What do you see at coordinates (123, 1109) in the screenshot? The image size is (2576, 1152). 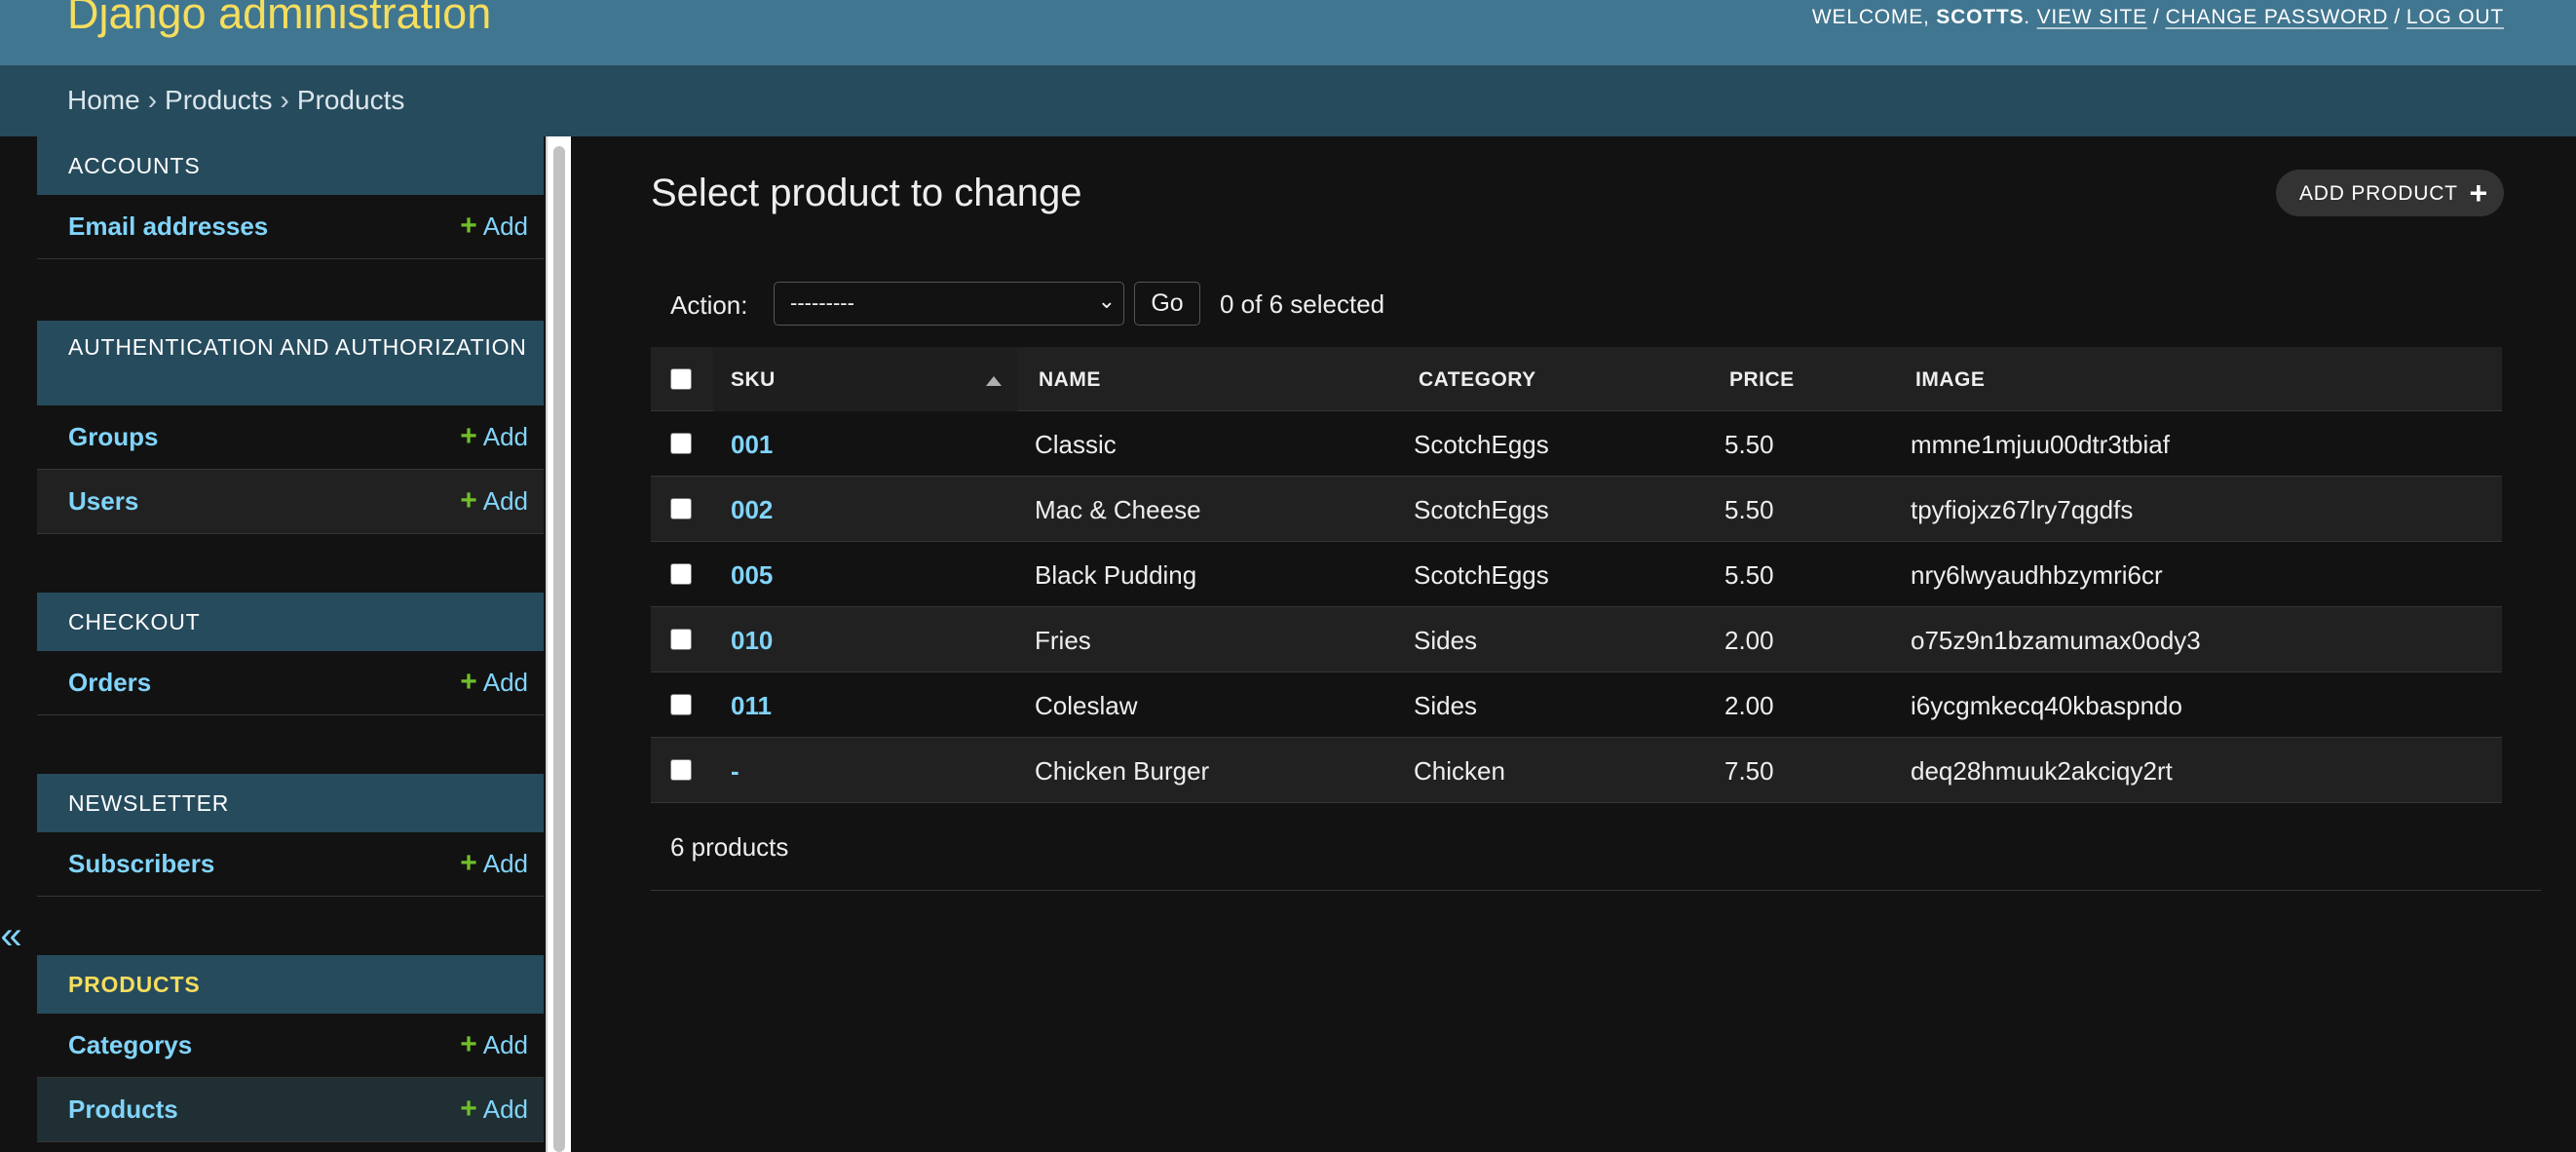 I see `sidebar-item-label: Products` at bounding box center [123, 1109].